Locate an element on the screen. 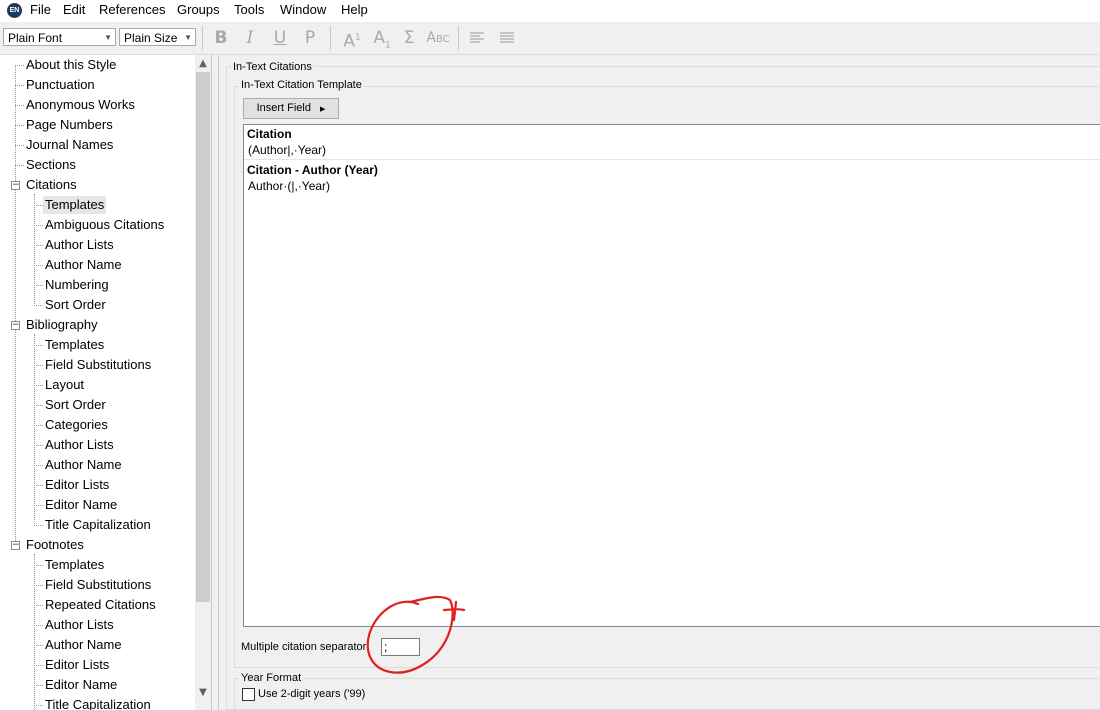  size-select: Plain Size ▼ is located at coordinates (157, 37).